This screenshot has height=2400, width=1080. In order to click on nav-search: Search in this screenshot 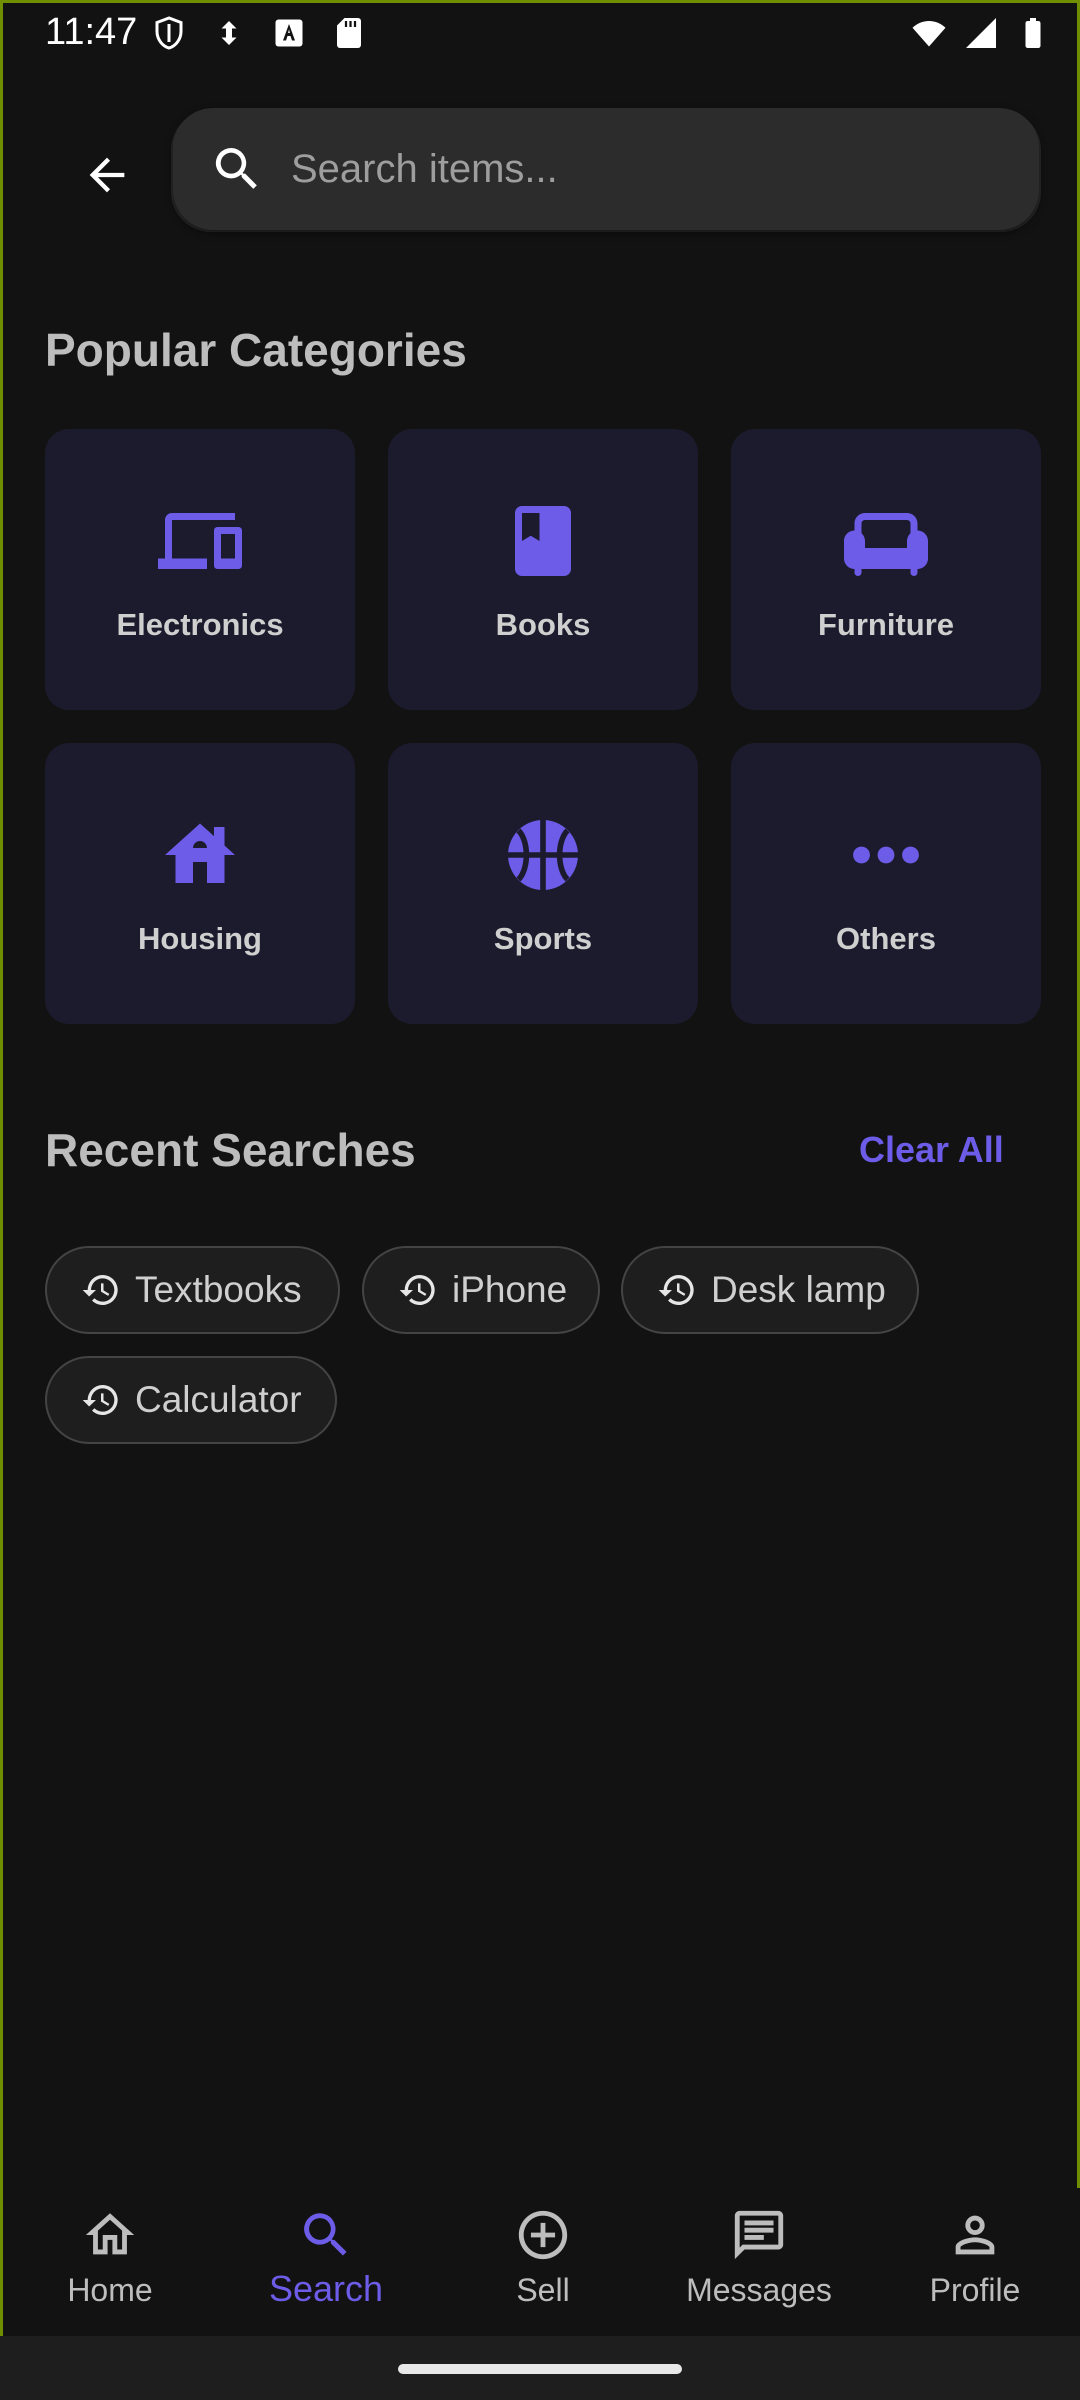, I will do `click(326, 2266)`.